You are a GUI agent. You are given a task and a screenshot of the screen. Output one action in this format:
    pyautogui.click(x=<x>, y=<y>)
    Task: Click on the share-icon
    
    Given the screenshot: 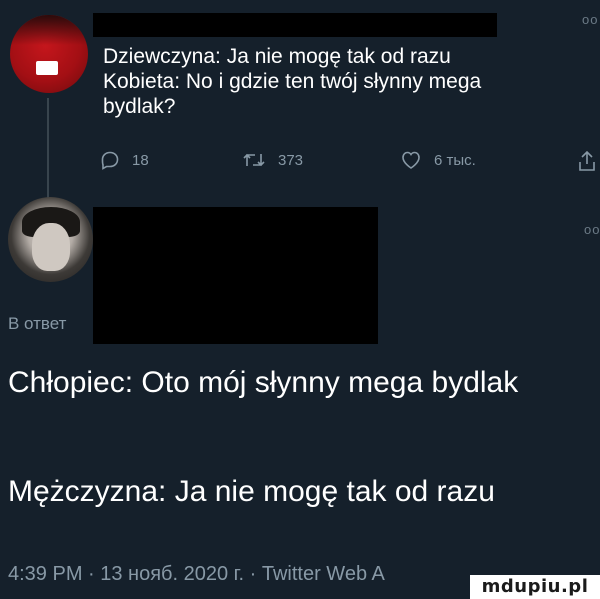 What is the action you would take?
    pyautogui.click(x=587, y=160)
    